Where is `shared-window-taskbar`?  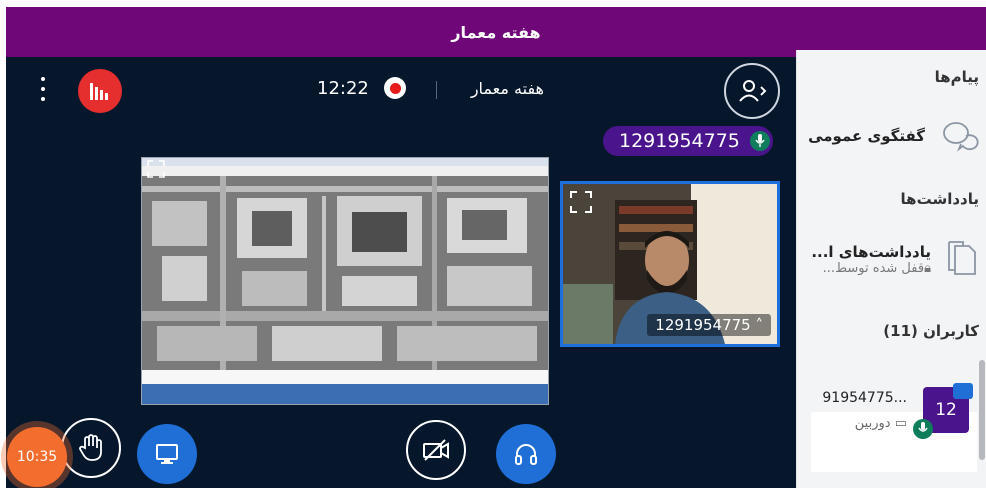 shared-window-taskbar is located at coordinates (345, 394).